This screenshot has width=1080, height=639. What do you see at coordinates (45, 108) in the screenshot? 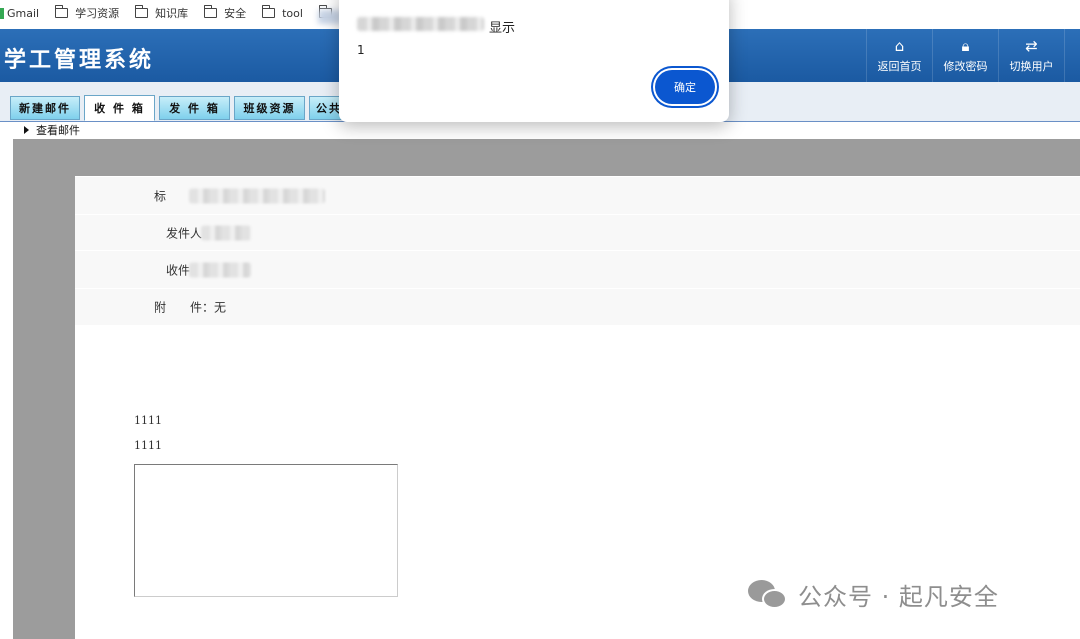
I see `tab-new-mail: 新建邮件` at bounding box center [45, 108].